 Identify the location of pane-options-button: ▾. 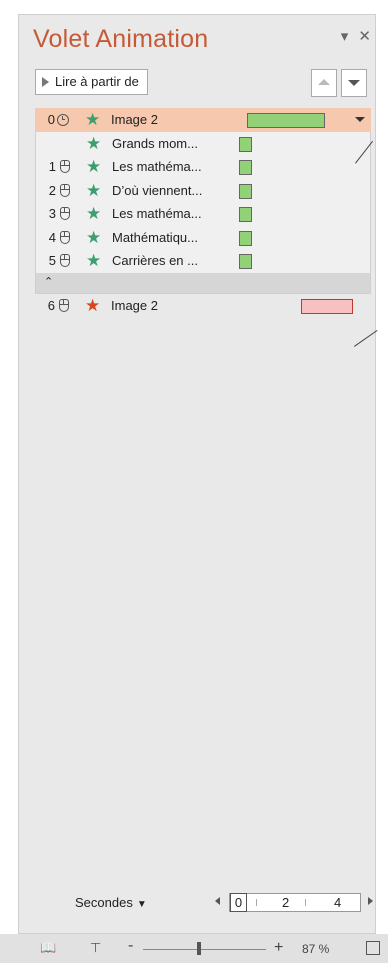
(345, 36).